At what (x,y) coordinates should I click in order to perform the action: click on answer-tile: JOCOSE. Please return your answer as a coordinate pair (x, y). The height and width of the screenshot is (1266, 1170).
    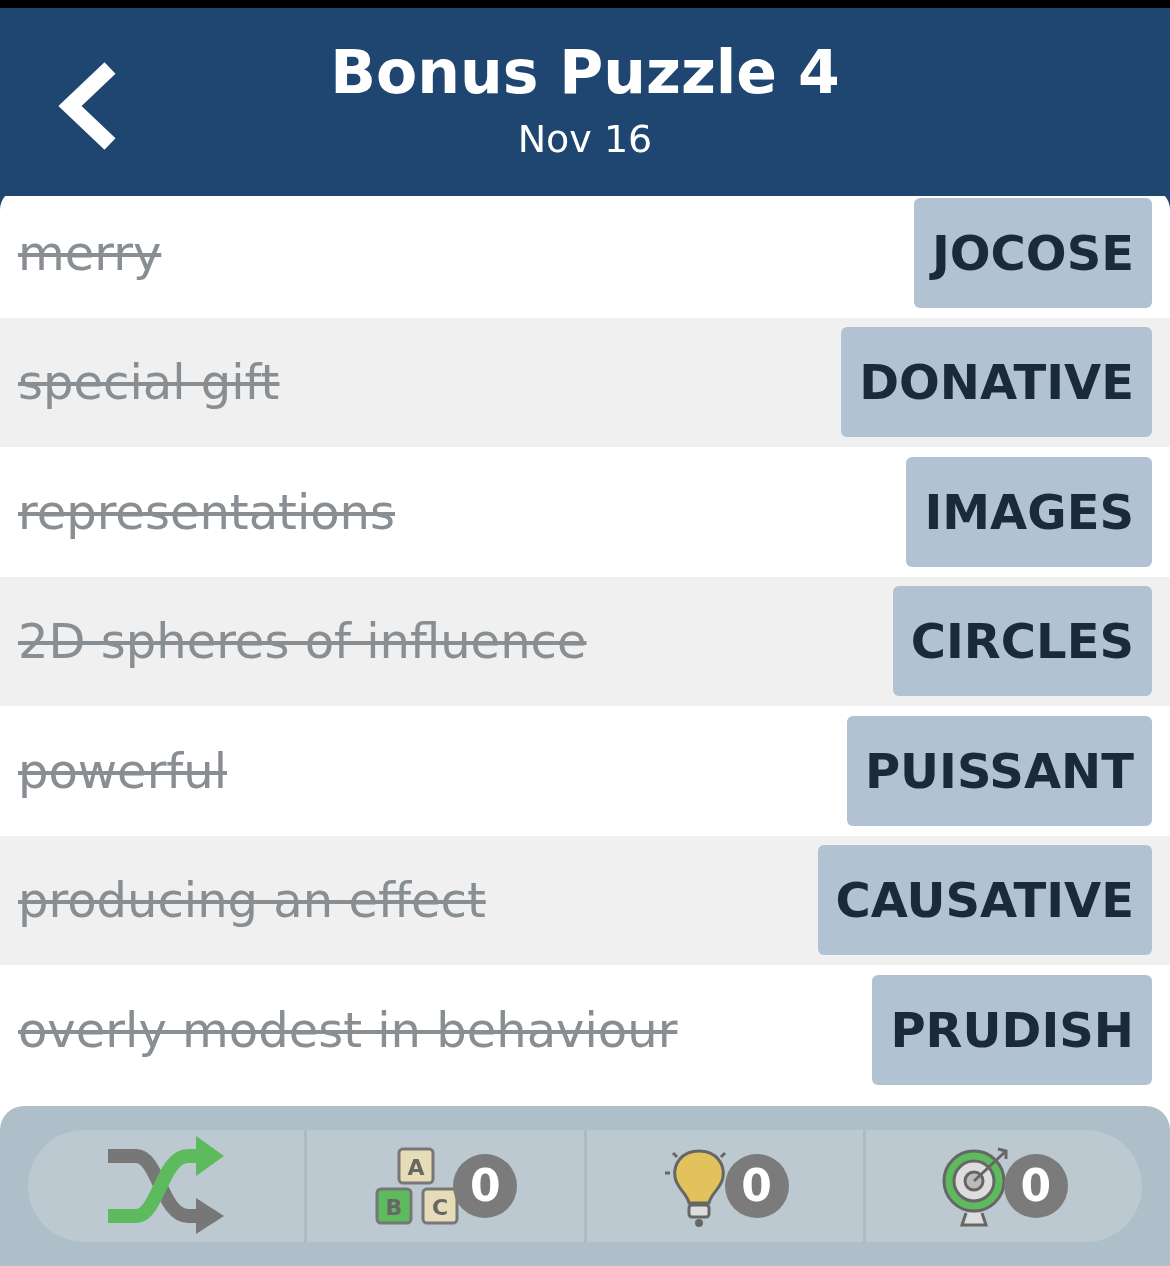
    Looking at the image, I should click on (1032, 252).